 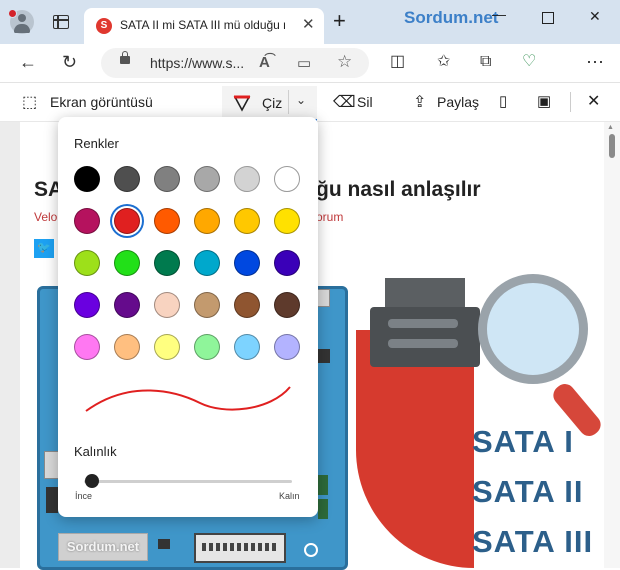 I want to click on favorite-star-icon: ☆, so click(x=344, y=62).